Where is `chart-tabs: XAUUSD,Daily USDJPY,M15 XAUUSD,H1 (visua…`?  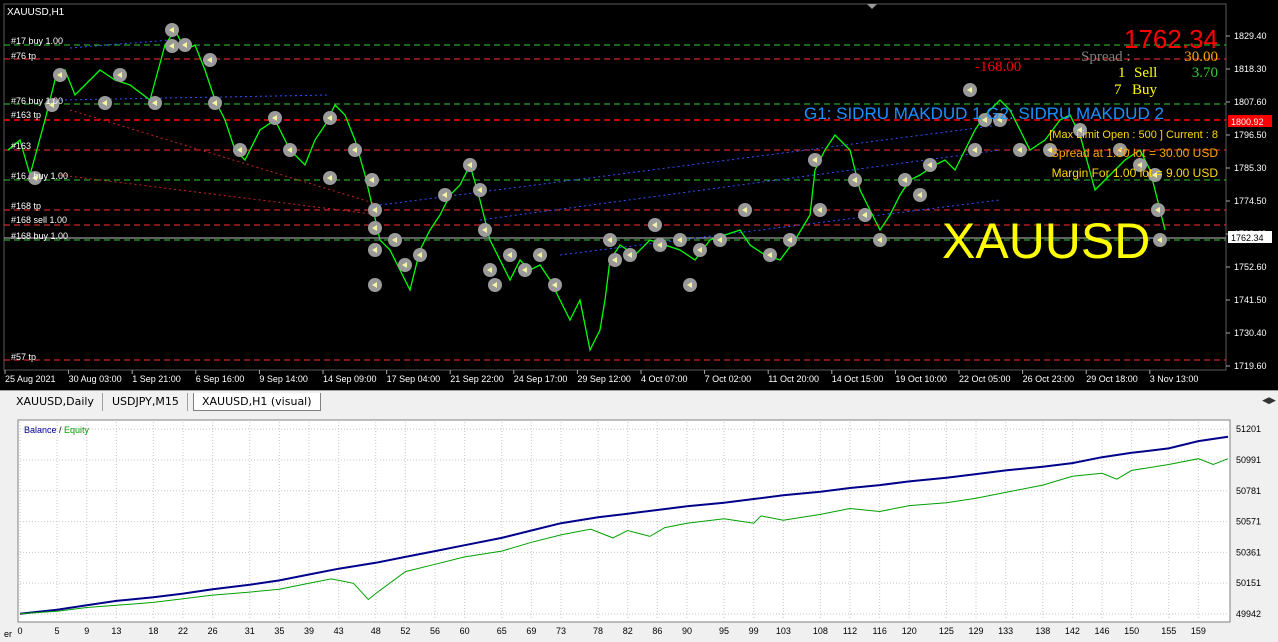 chart-tabs: XAUUSD,Daily USDJPY,M15 XAUUSD,H1 (visua… is located at coordinates (639, 401).